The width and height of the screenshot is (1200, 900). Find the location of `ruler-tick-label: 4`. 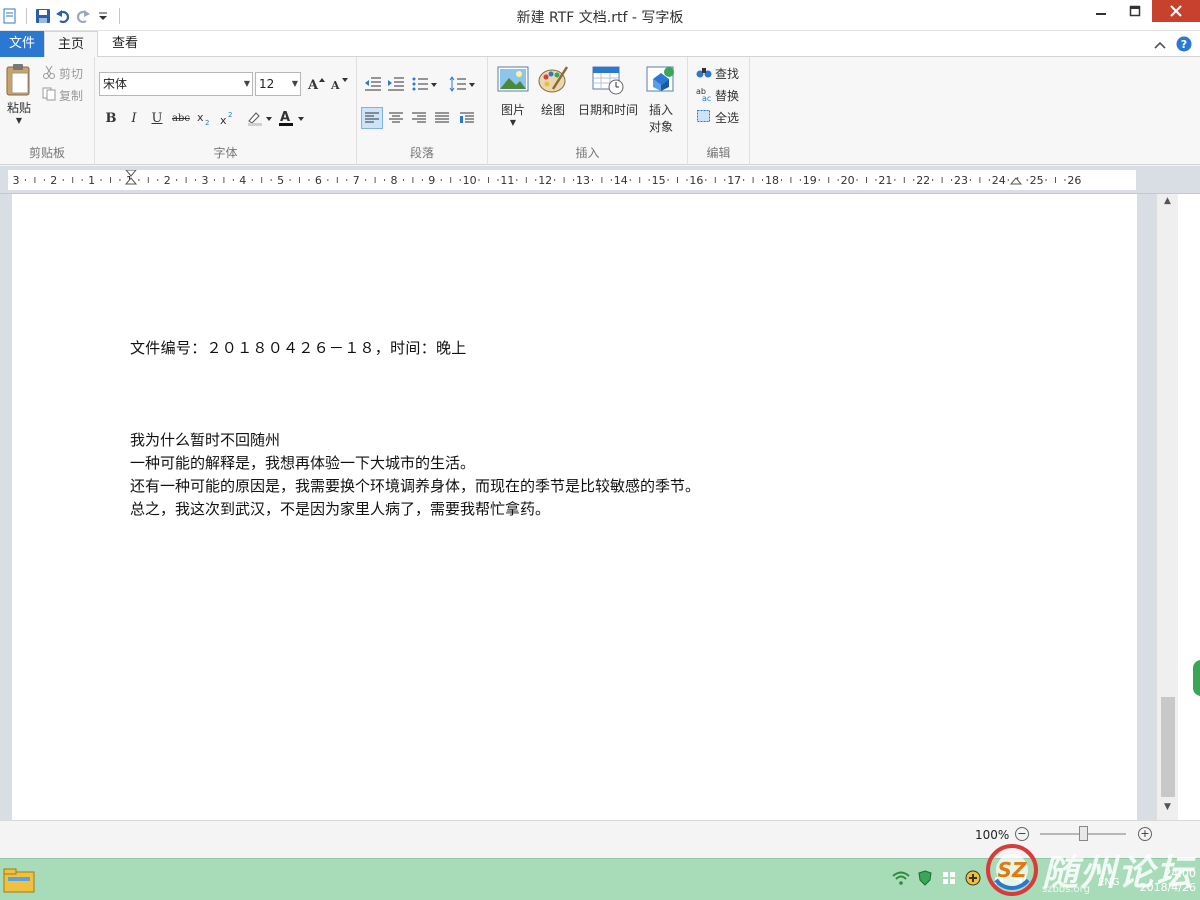

ruler-tick-label: 4 is located at coordinates (242, 180).